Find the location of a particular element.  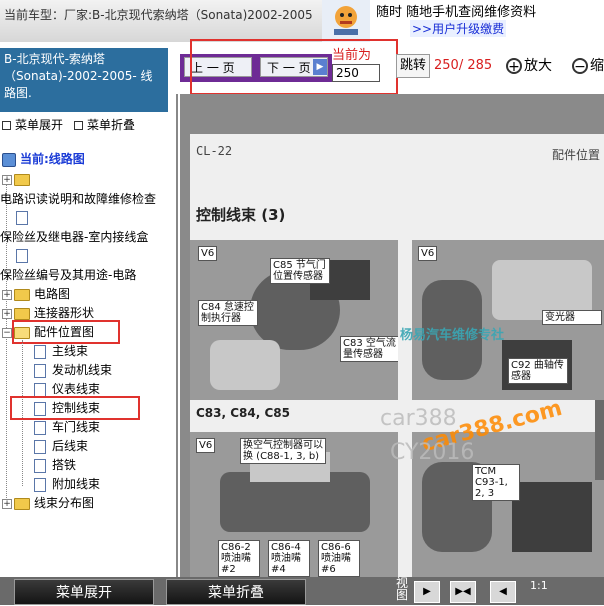

zoom-out-label: 缩 is located at coordinates (597, 66).